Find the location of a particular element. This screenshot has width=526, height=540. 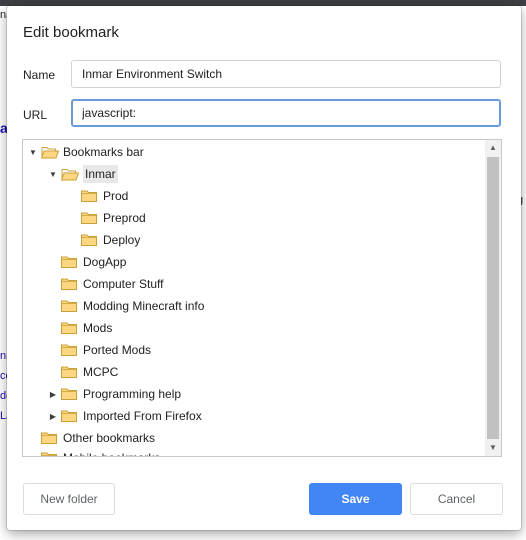

tree-row: ▶ Imported From Firefox is located at coordinates (124, 416).